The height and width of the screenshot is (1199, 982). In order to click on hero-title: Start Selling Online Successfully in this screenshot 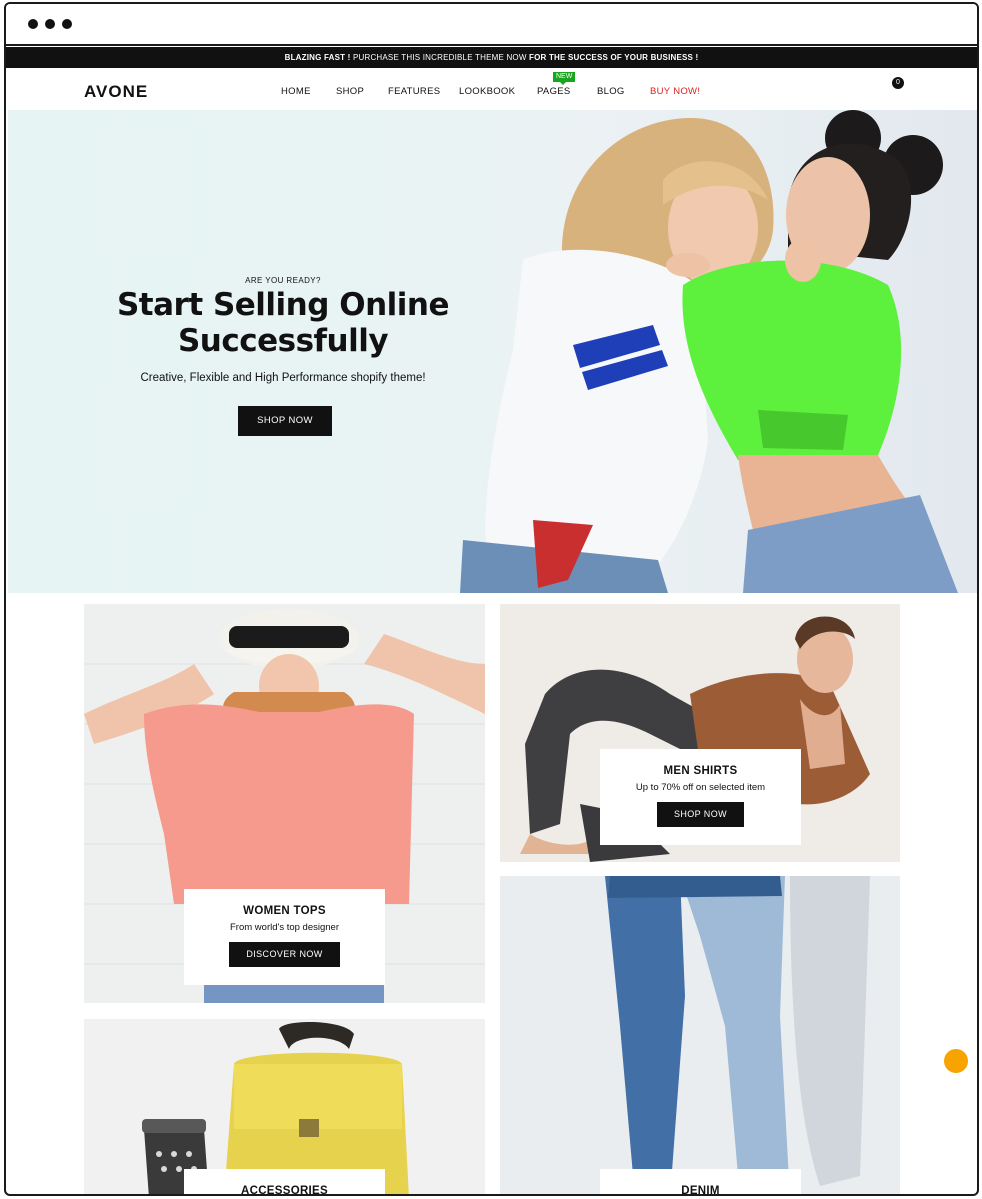, I will do `click(283, 323)`.